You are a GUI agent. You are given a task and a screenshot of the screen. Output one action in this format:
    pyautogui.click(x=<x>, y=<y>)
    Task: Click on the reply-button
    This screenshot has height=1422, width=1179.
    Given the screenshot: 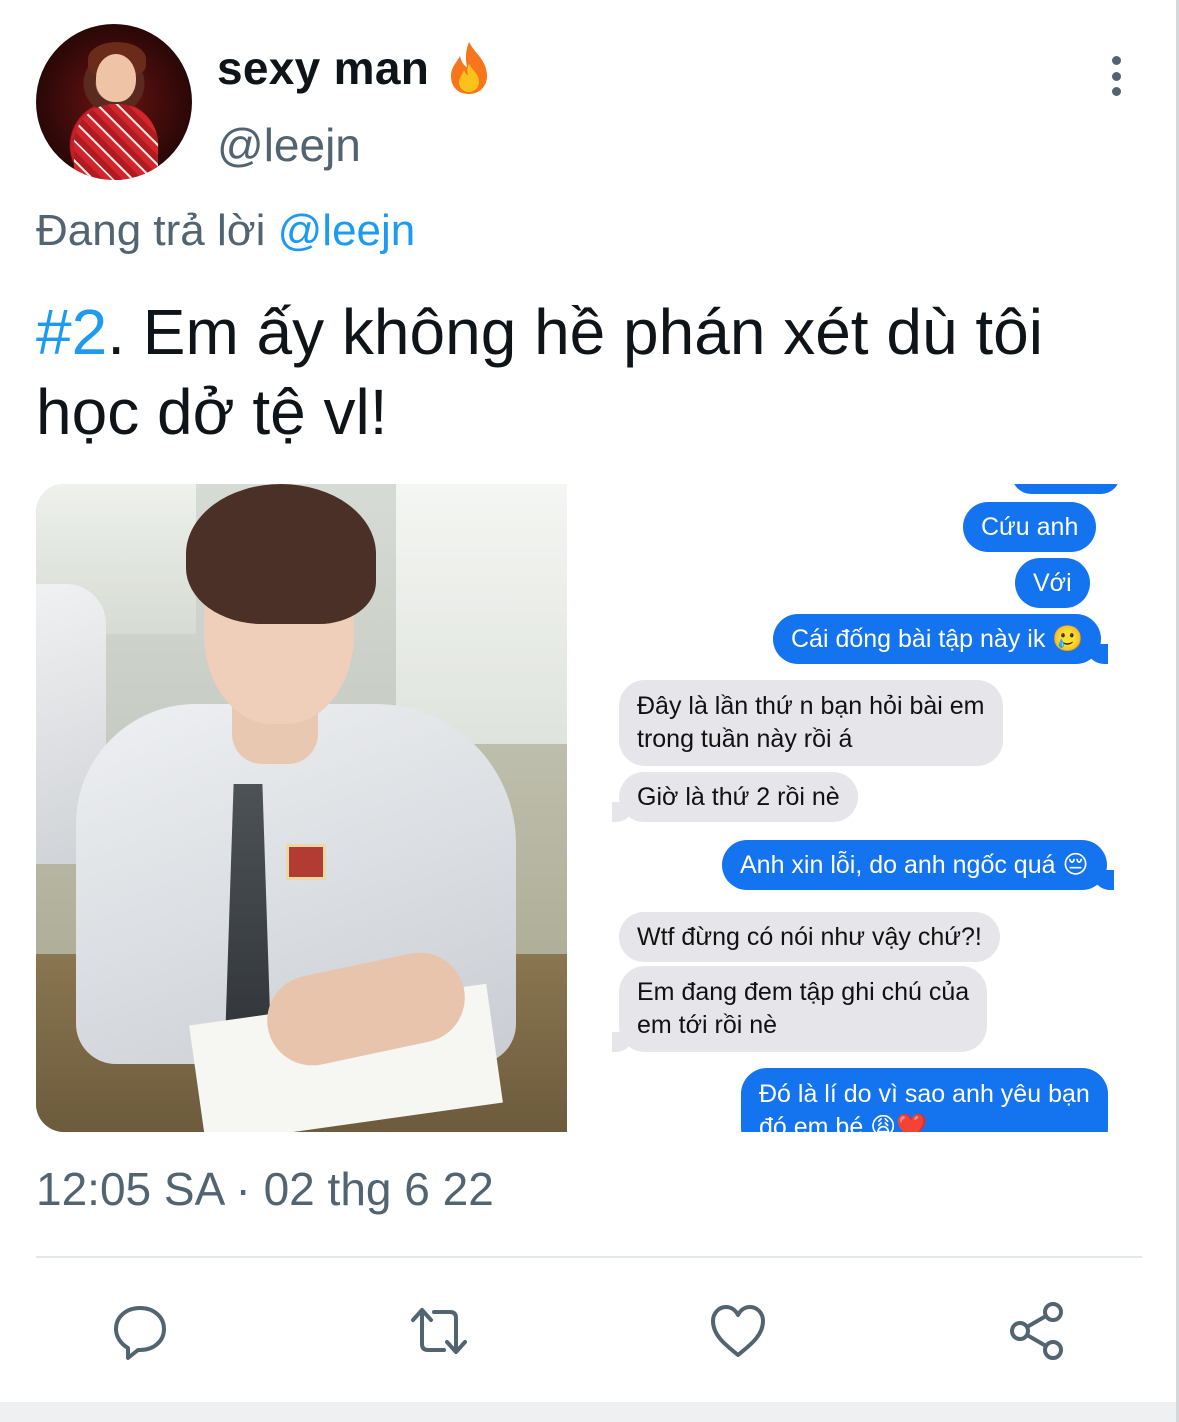 What is the action you would take?
    pyautogui.click(x=140, y=1331)
    